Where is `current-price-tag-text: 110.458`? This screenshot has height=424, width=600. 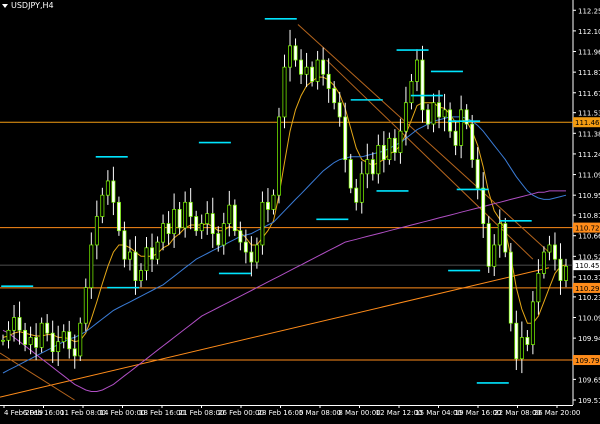
current-price-tag-text: 110.458 is located at coordinates (587, 266).